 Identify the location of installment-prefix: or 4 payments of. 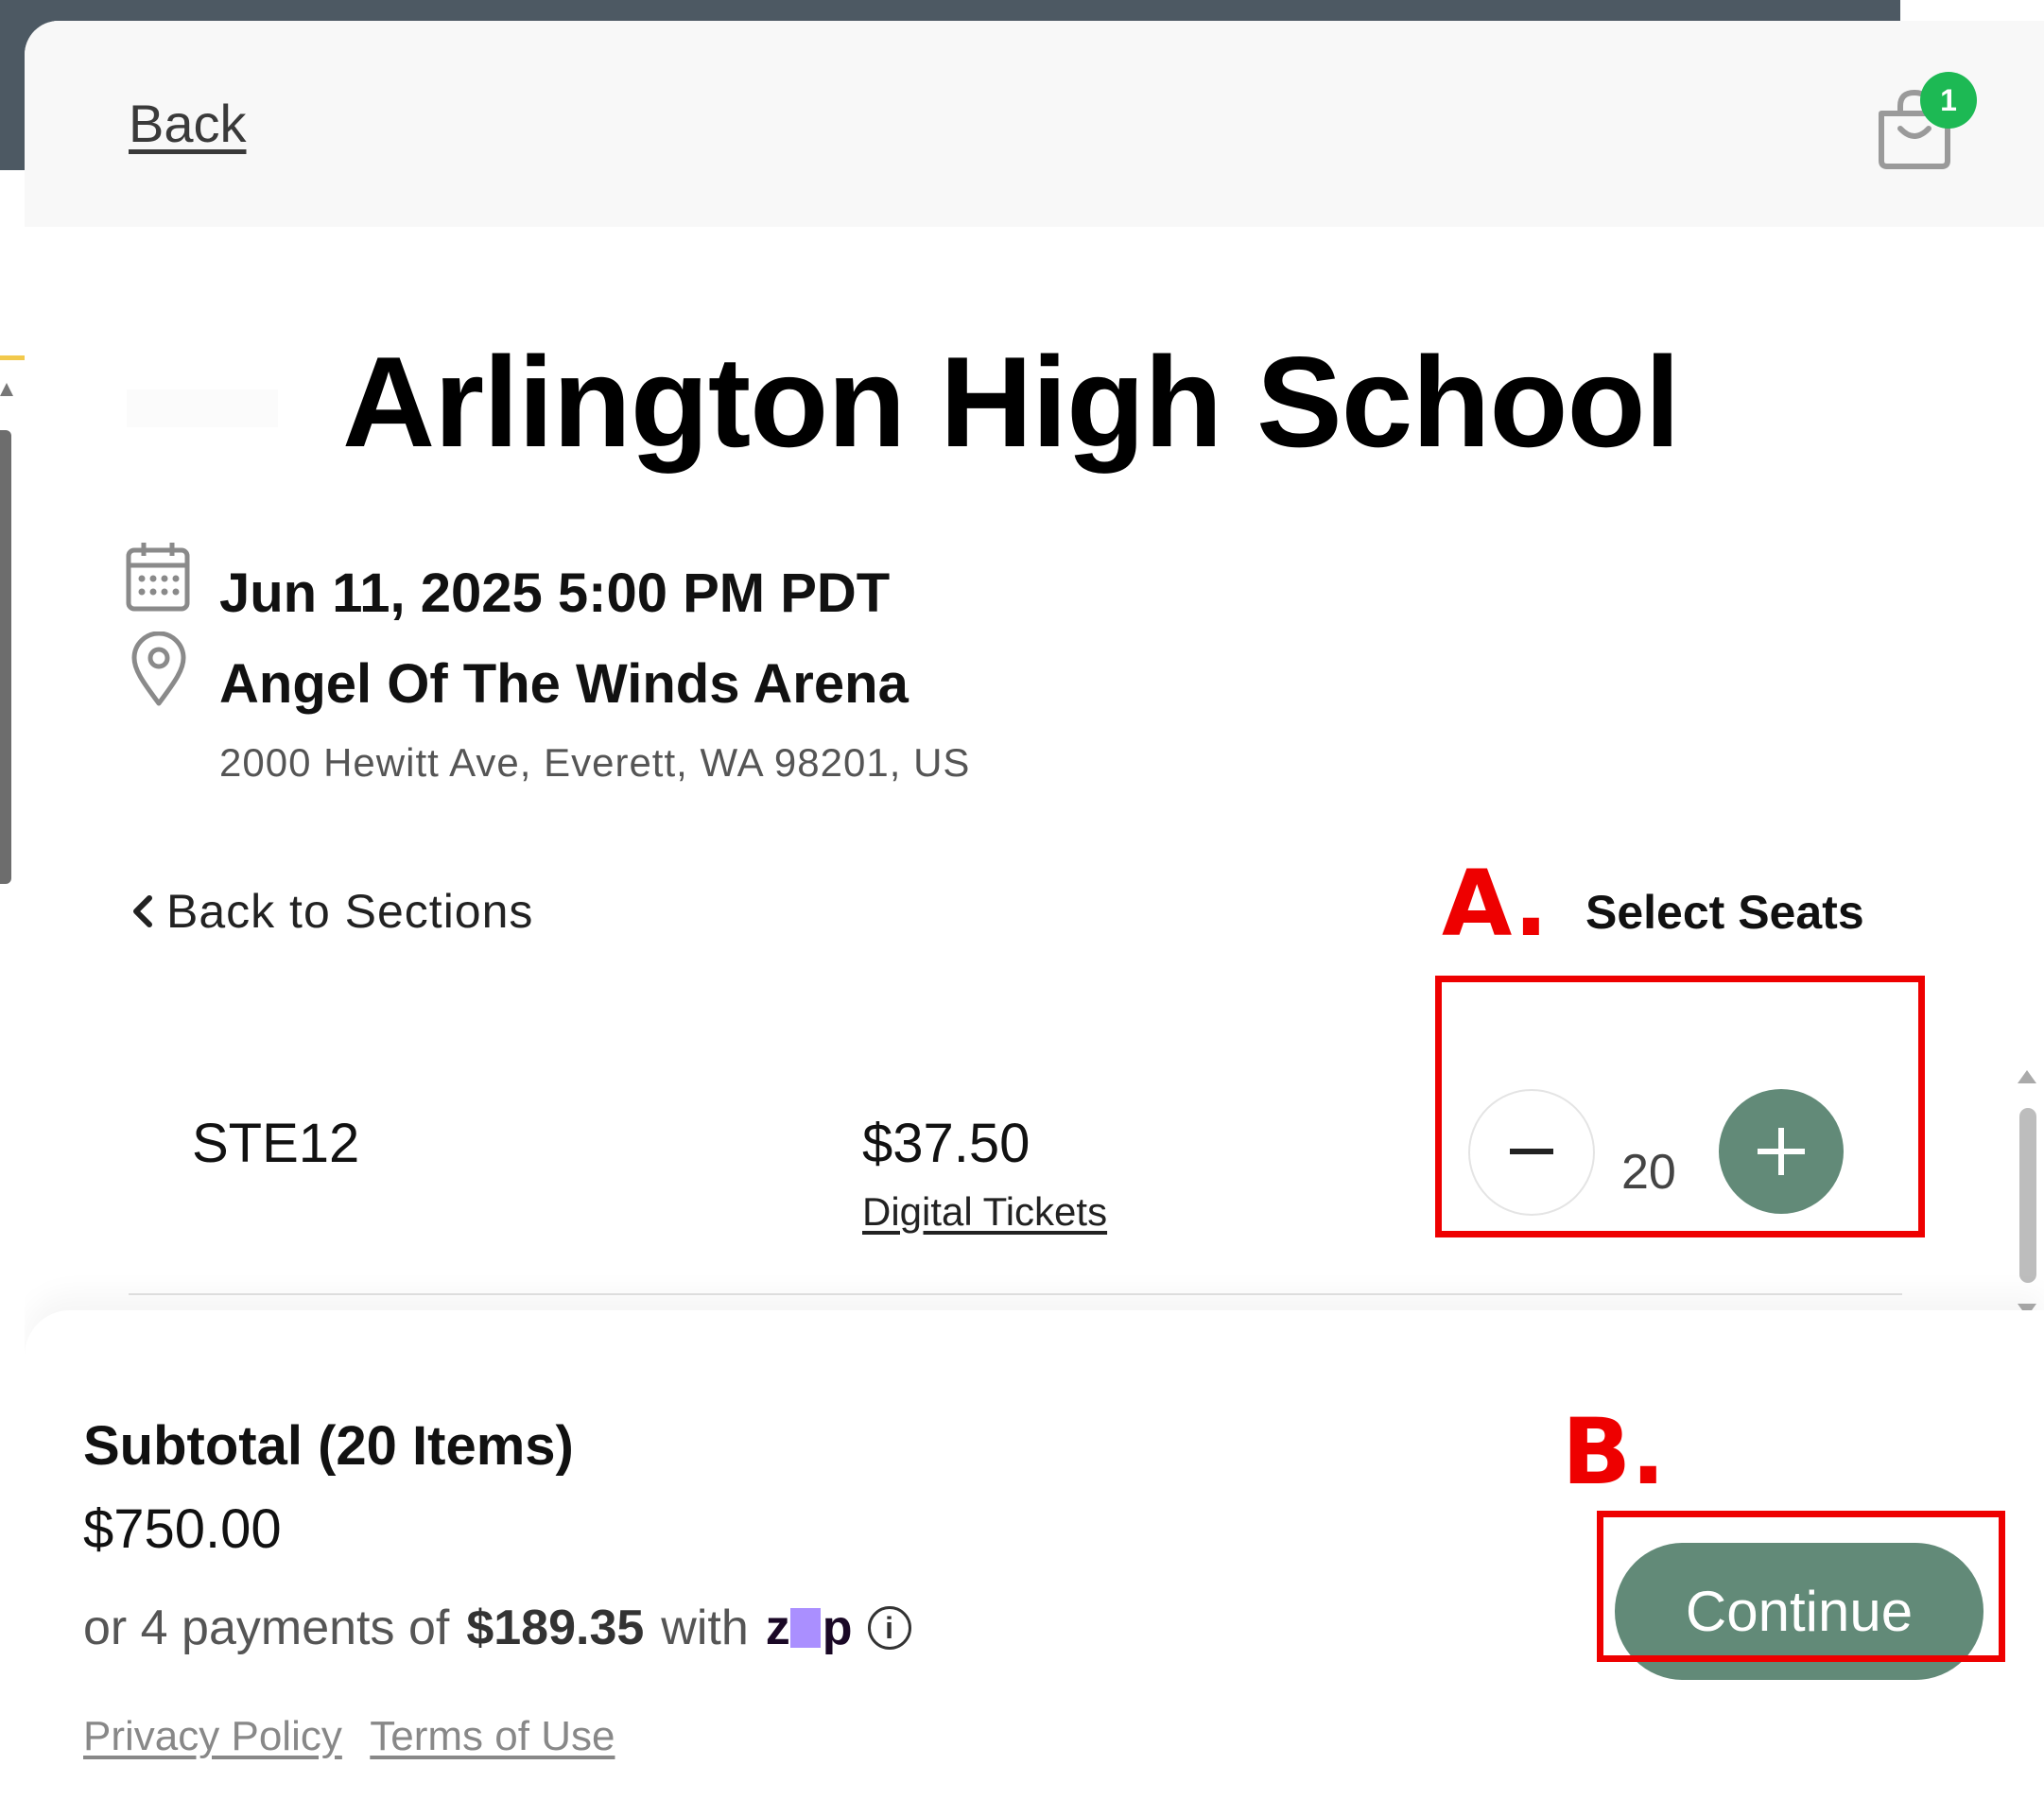
(266, 1628).